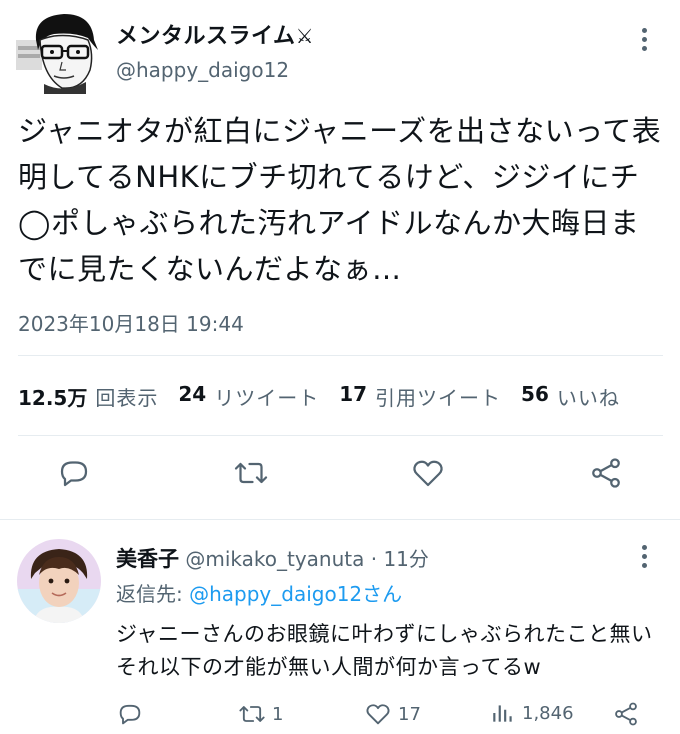  I want to click on reply-like-count: 17, so click(409, 714).